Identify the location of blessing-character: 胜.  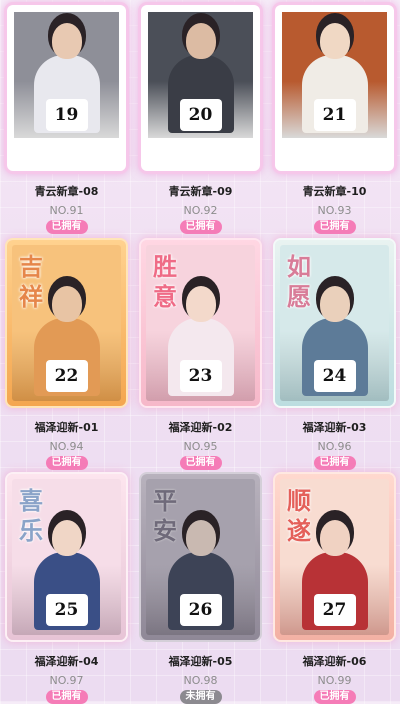
(165, 266).